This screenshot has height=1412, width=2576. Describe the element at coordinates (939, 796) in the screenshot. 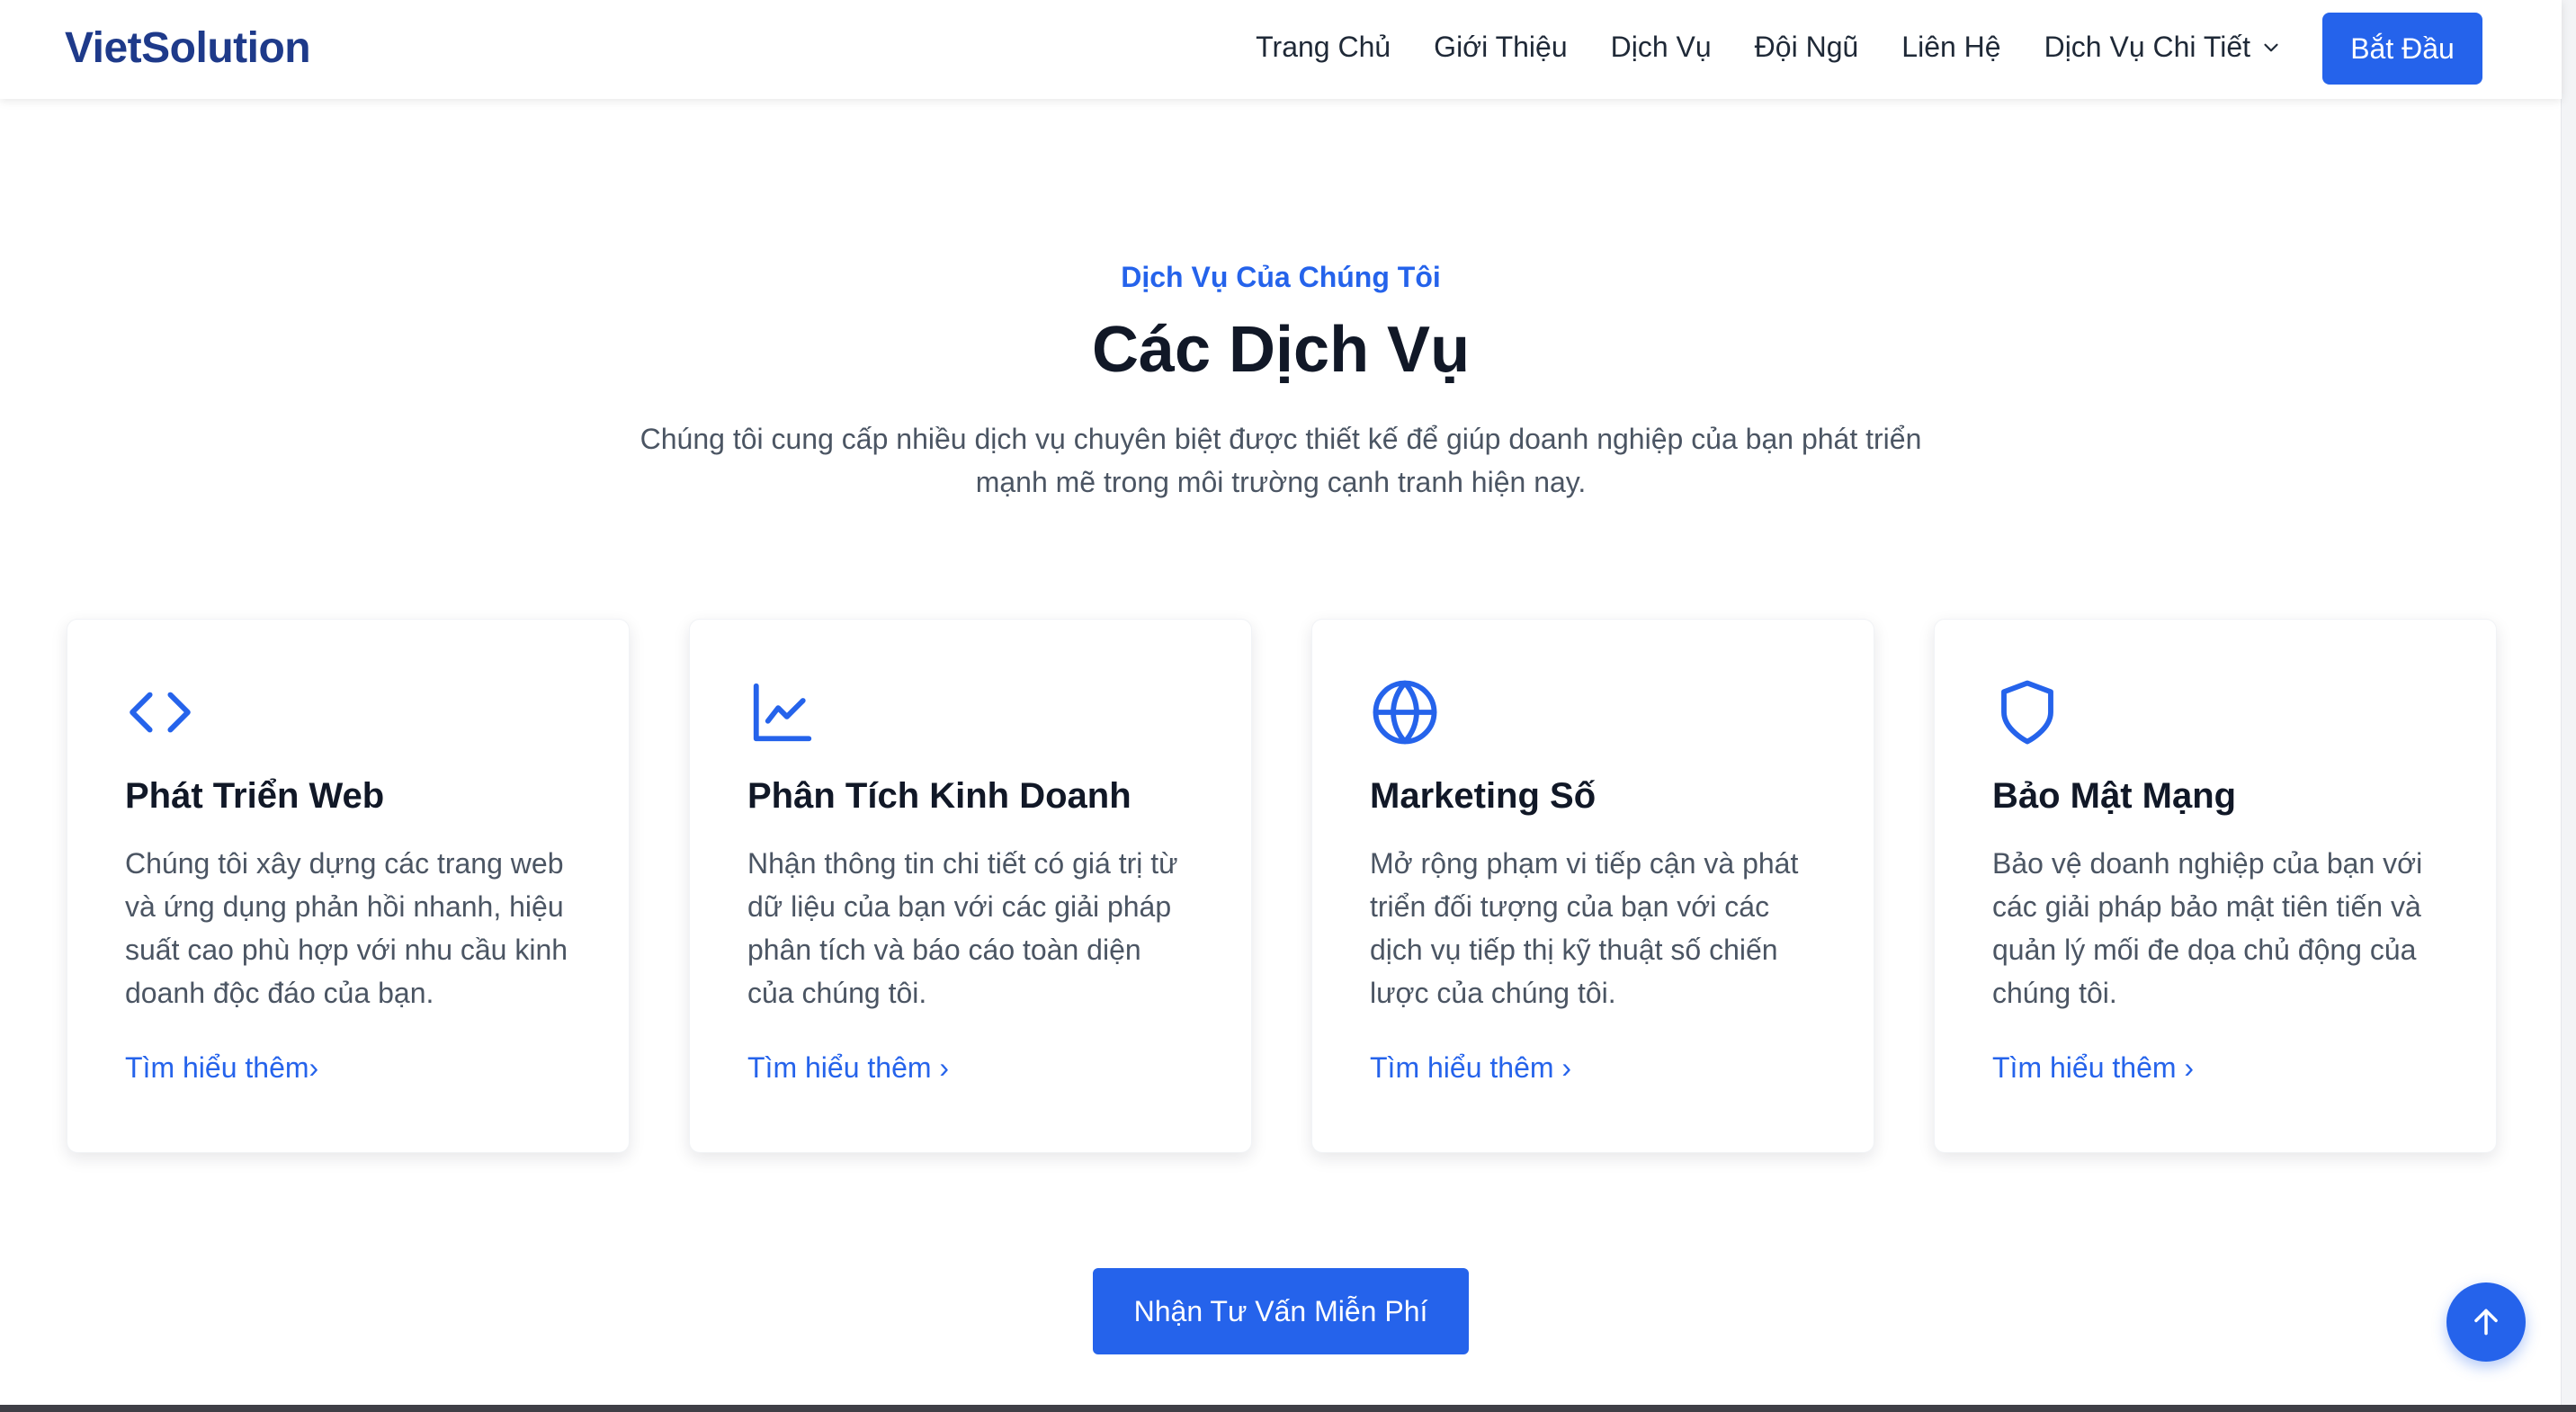

I see `card-title: Phân Tích Kinh Doanh` at that location.